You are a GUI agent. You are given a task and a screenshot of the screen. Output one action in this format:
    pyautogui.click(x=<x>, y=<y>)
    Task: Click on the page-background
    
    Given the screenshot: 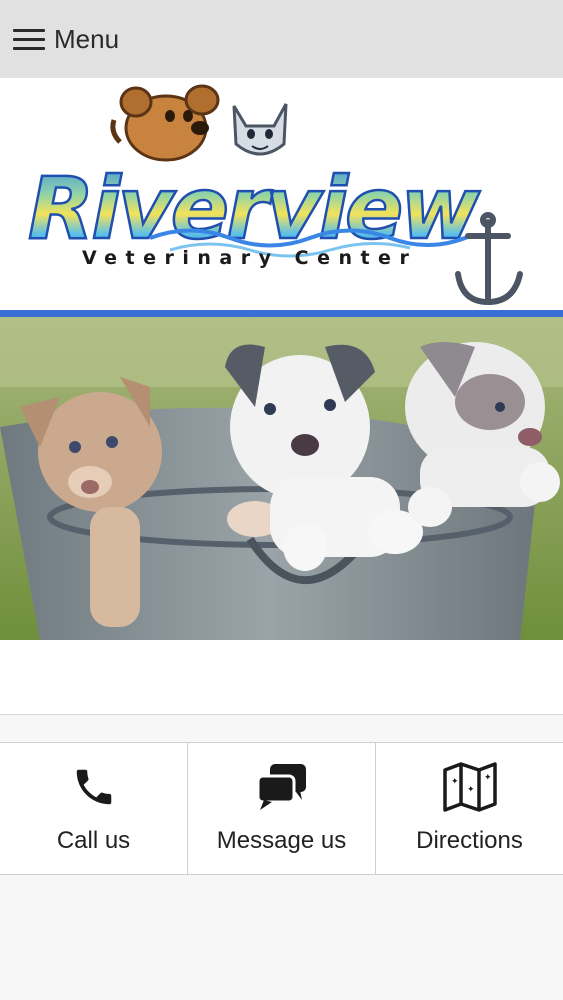 What is the action you would take?
    pyautogui.click(x=281, y=938)
    